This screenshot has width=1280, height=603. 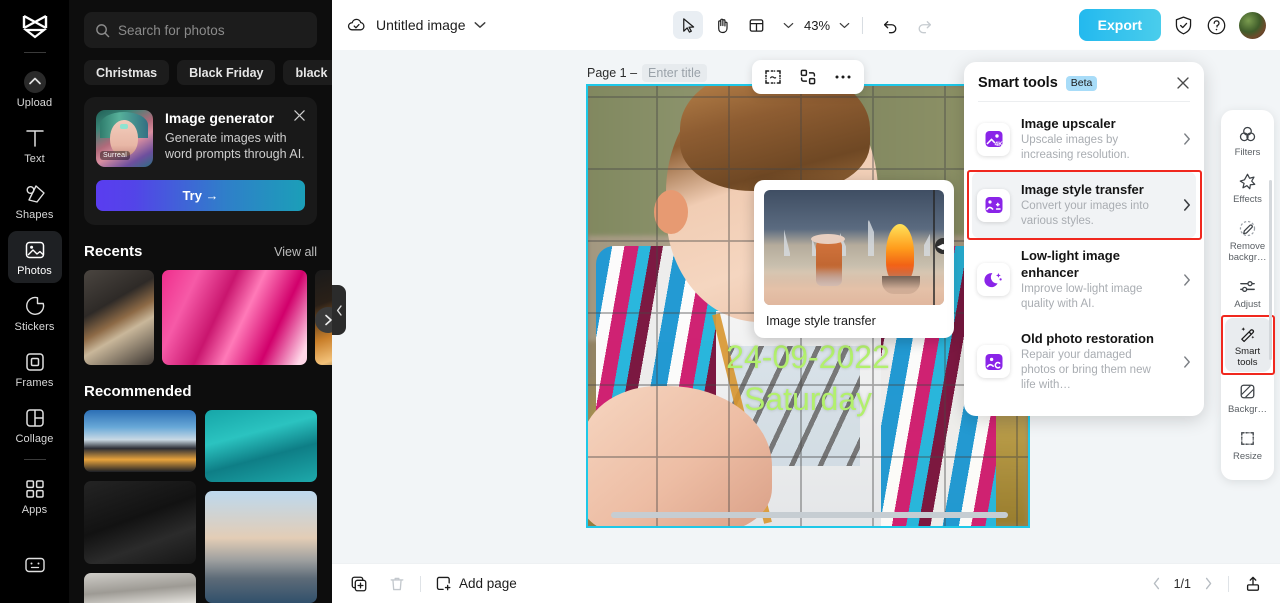 What do you see at coordinates (200, 30) in the screenshot?
I see `search-input: Search for photos` at bounding box center [200, 30].